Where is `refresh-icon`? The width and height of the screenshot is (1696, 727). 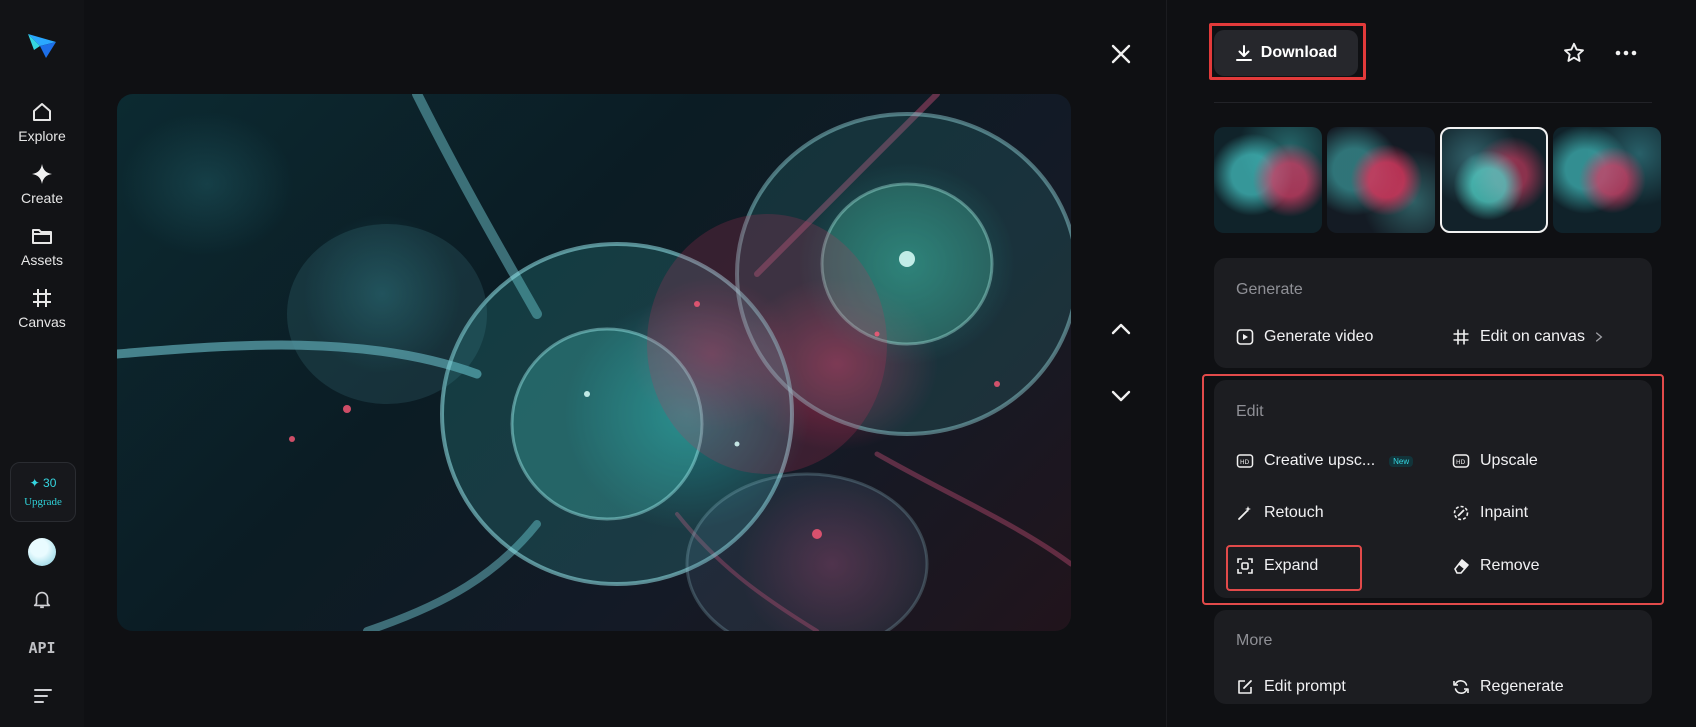
refresh-icon is located at coordinates (1461, 687).